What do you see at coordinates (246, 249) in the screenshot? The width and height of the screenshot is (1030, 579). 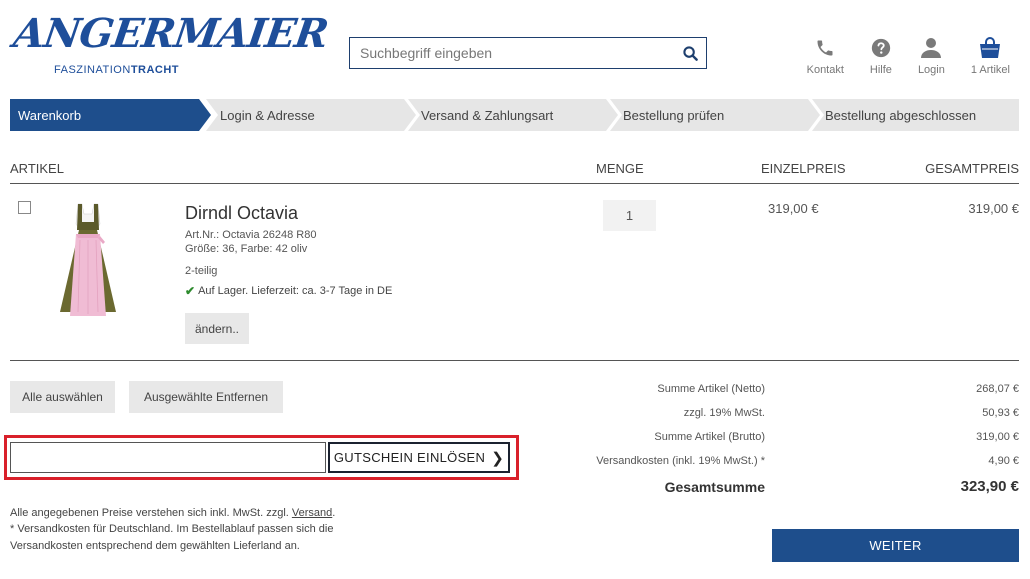 I see `item-size-color: Größe: 36, Farbe: 42 oliv` at bounding box center [246, 249].